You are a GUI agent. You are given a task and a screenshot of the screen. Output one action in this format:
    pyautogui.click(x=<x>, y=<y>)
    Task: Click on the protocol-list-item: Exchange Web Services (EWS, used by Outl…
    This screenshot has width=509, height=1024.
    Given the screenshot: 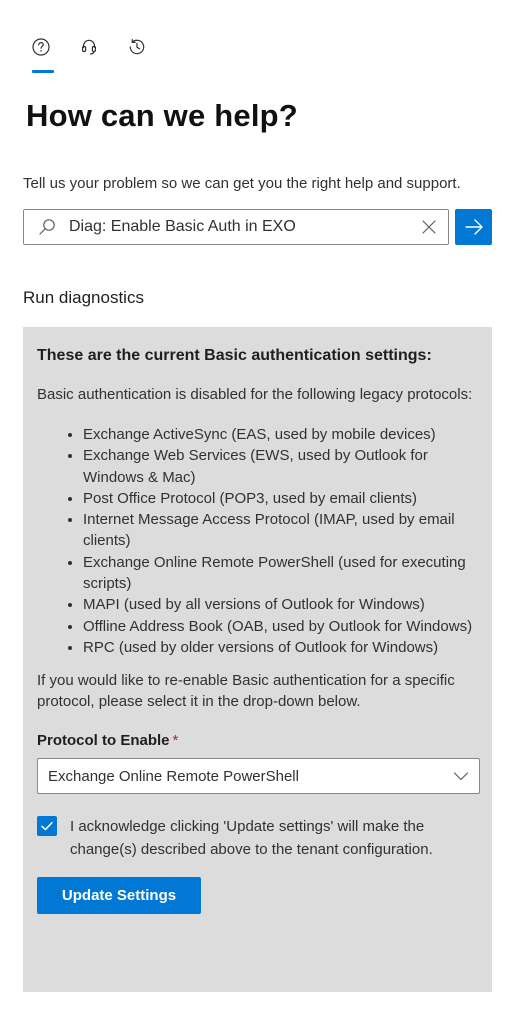 What is the action you would take?
    pyautogui.click(x=280, y=466)
    